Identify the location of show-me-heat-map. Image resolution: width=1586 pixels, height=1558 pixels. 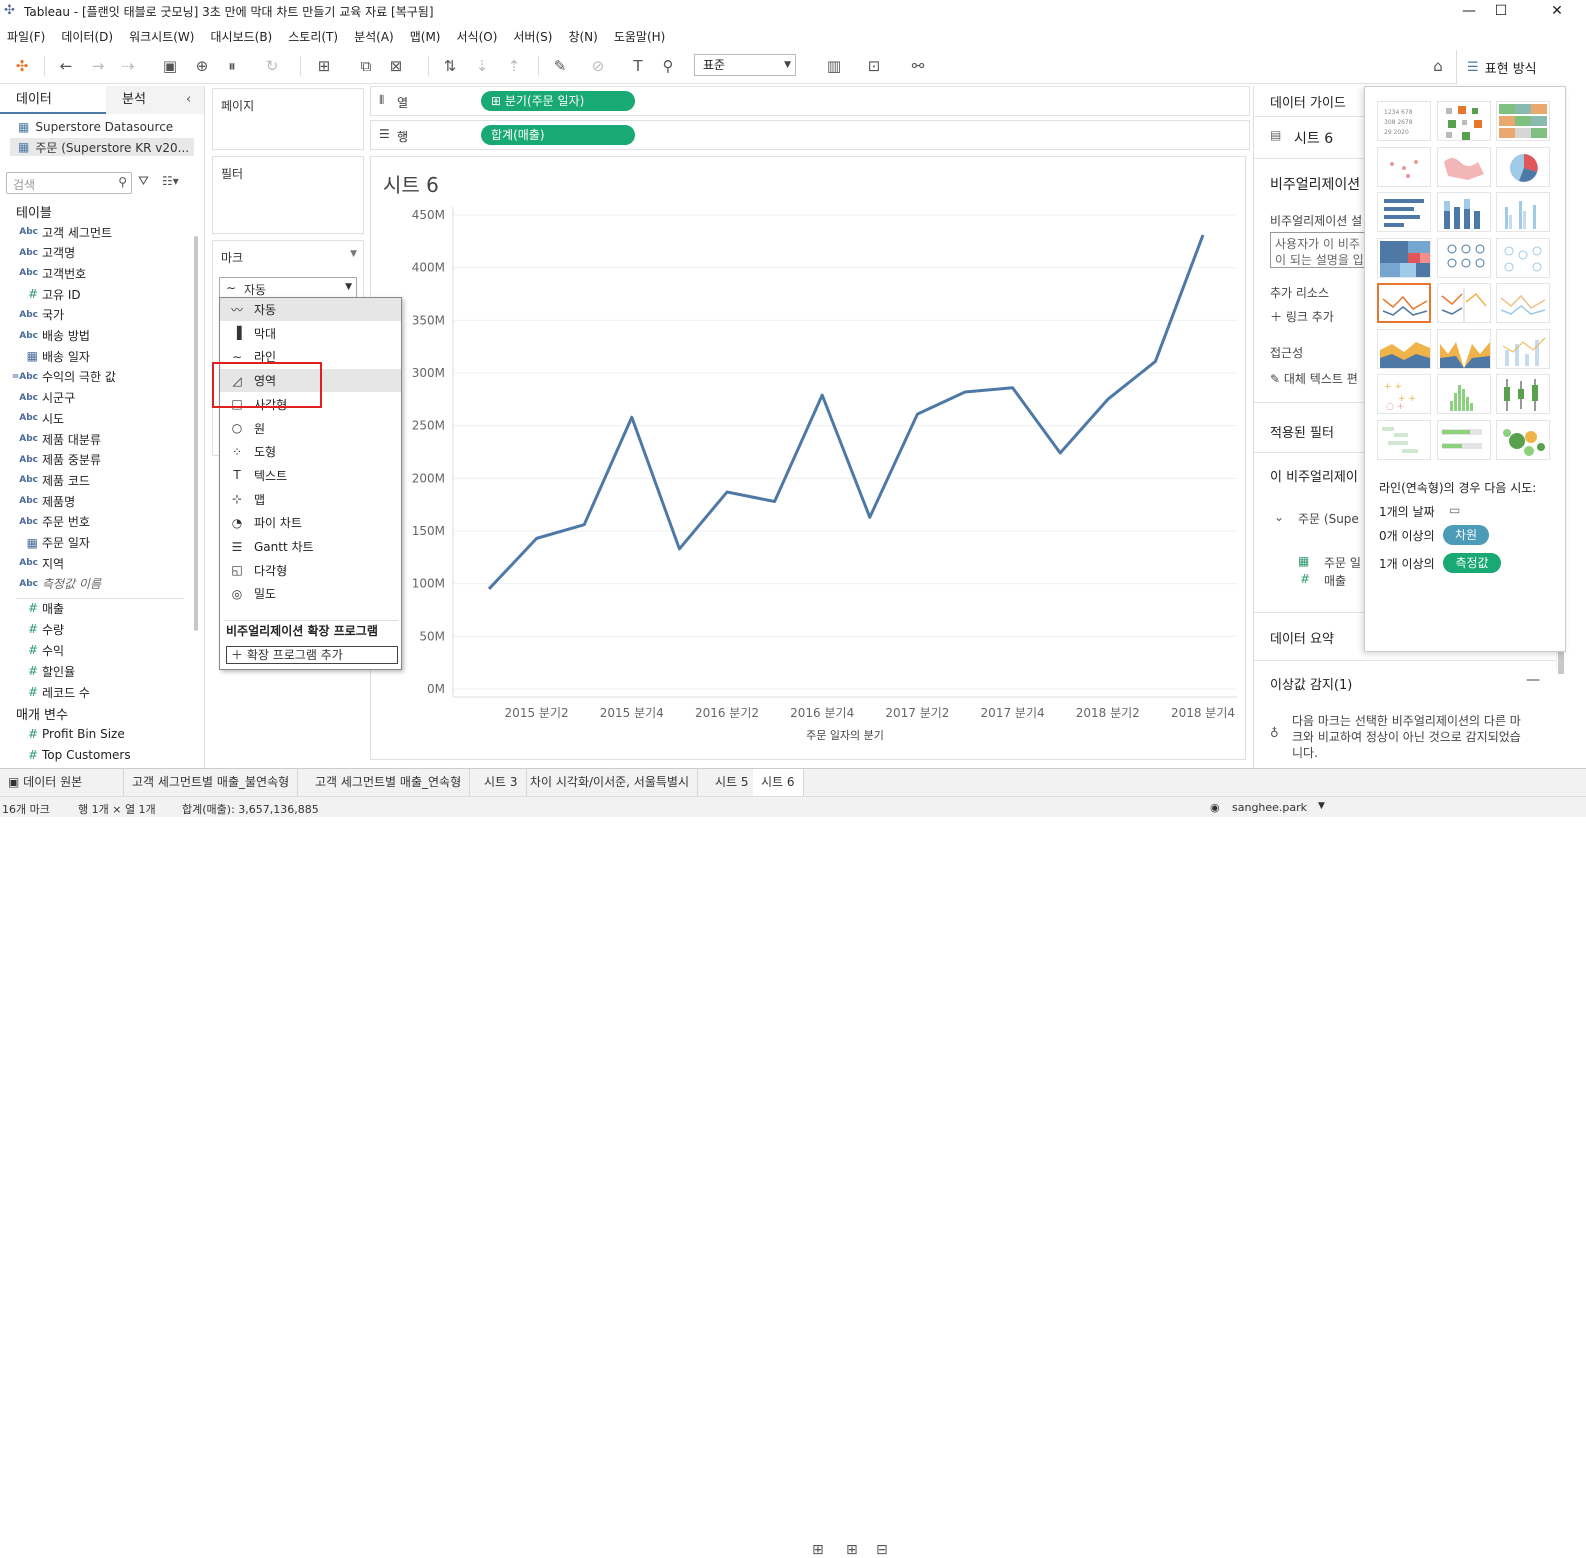
(1463, 121).